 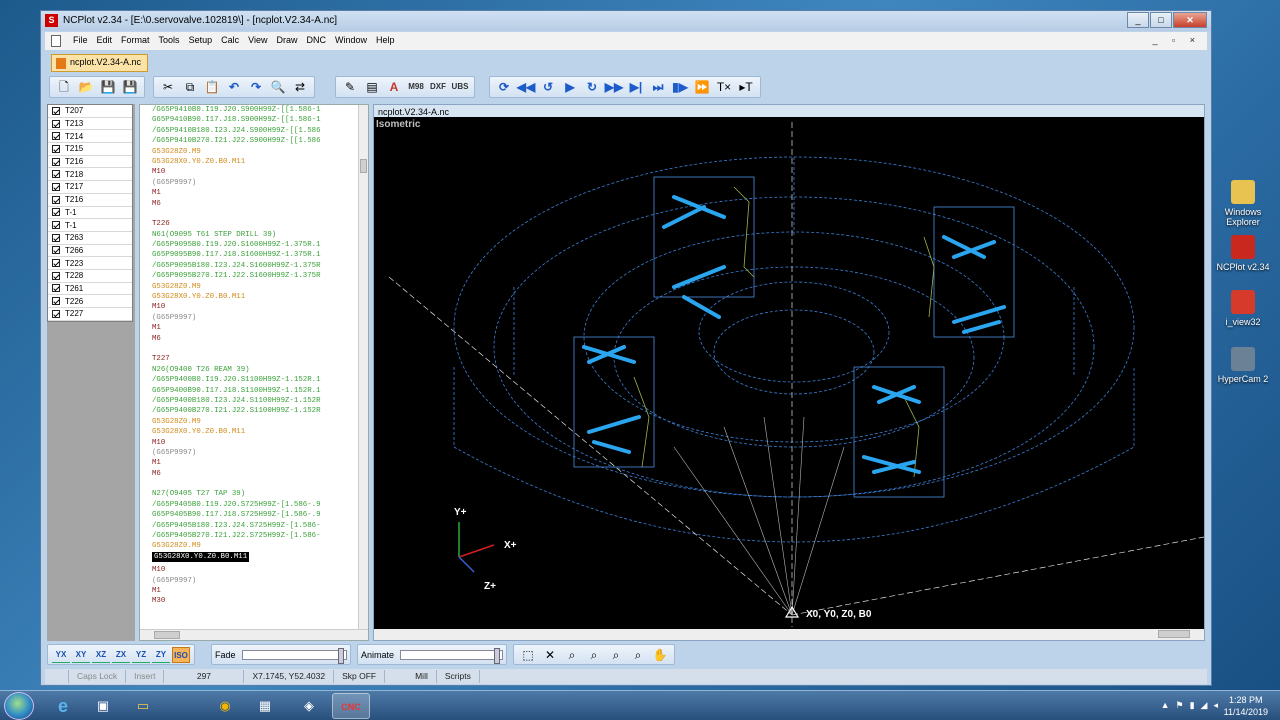 What do you see at coordinates (1243, 203) in the screenshot?
I see `desktop-icon-windows-explorer: Windows Explorer` at bounding box center [1243, 203].